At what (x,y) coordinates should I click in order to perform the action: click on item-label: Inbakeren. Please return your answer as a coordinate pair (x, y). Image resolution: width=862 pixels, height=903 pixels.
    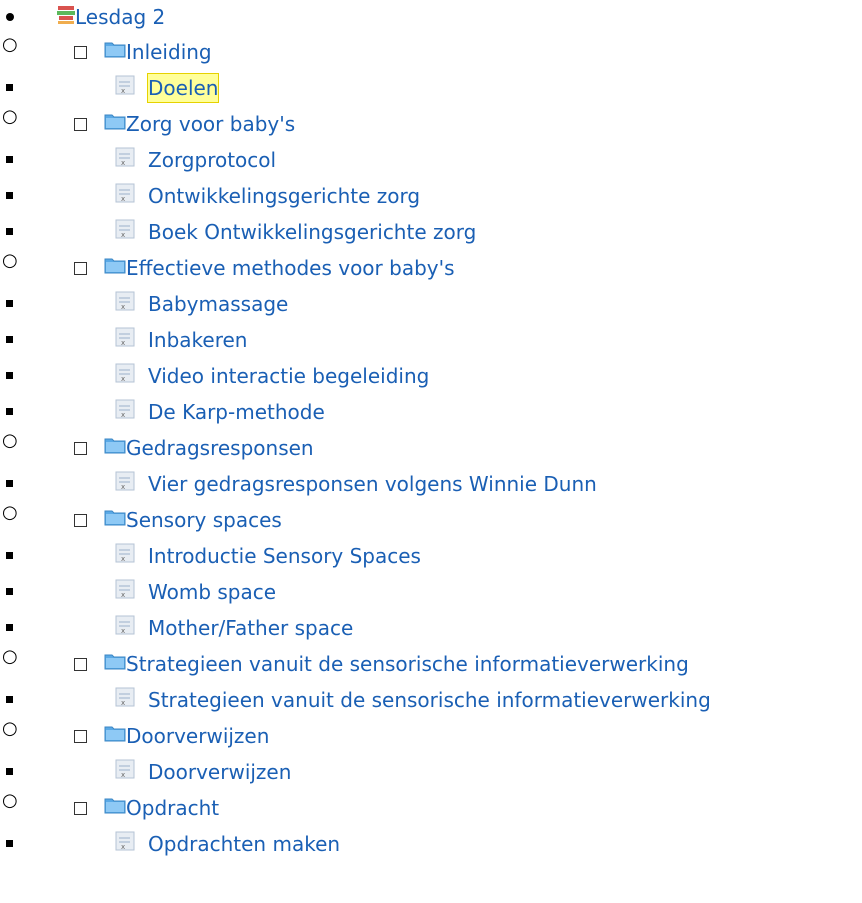
    Looking at the image, I should click on (197, 340).